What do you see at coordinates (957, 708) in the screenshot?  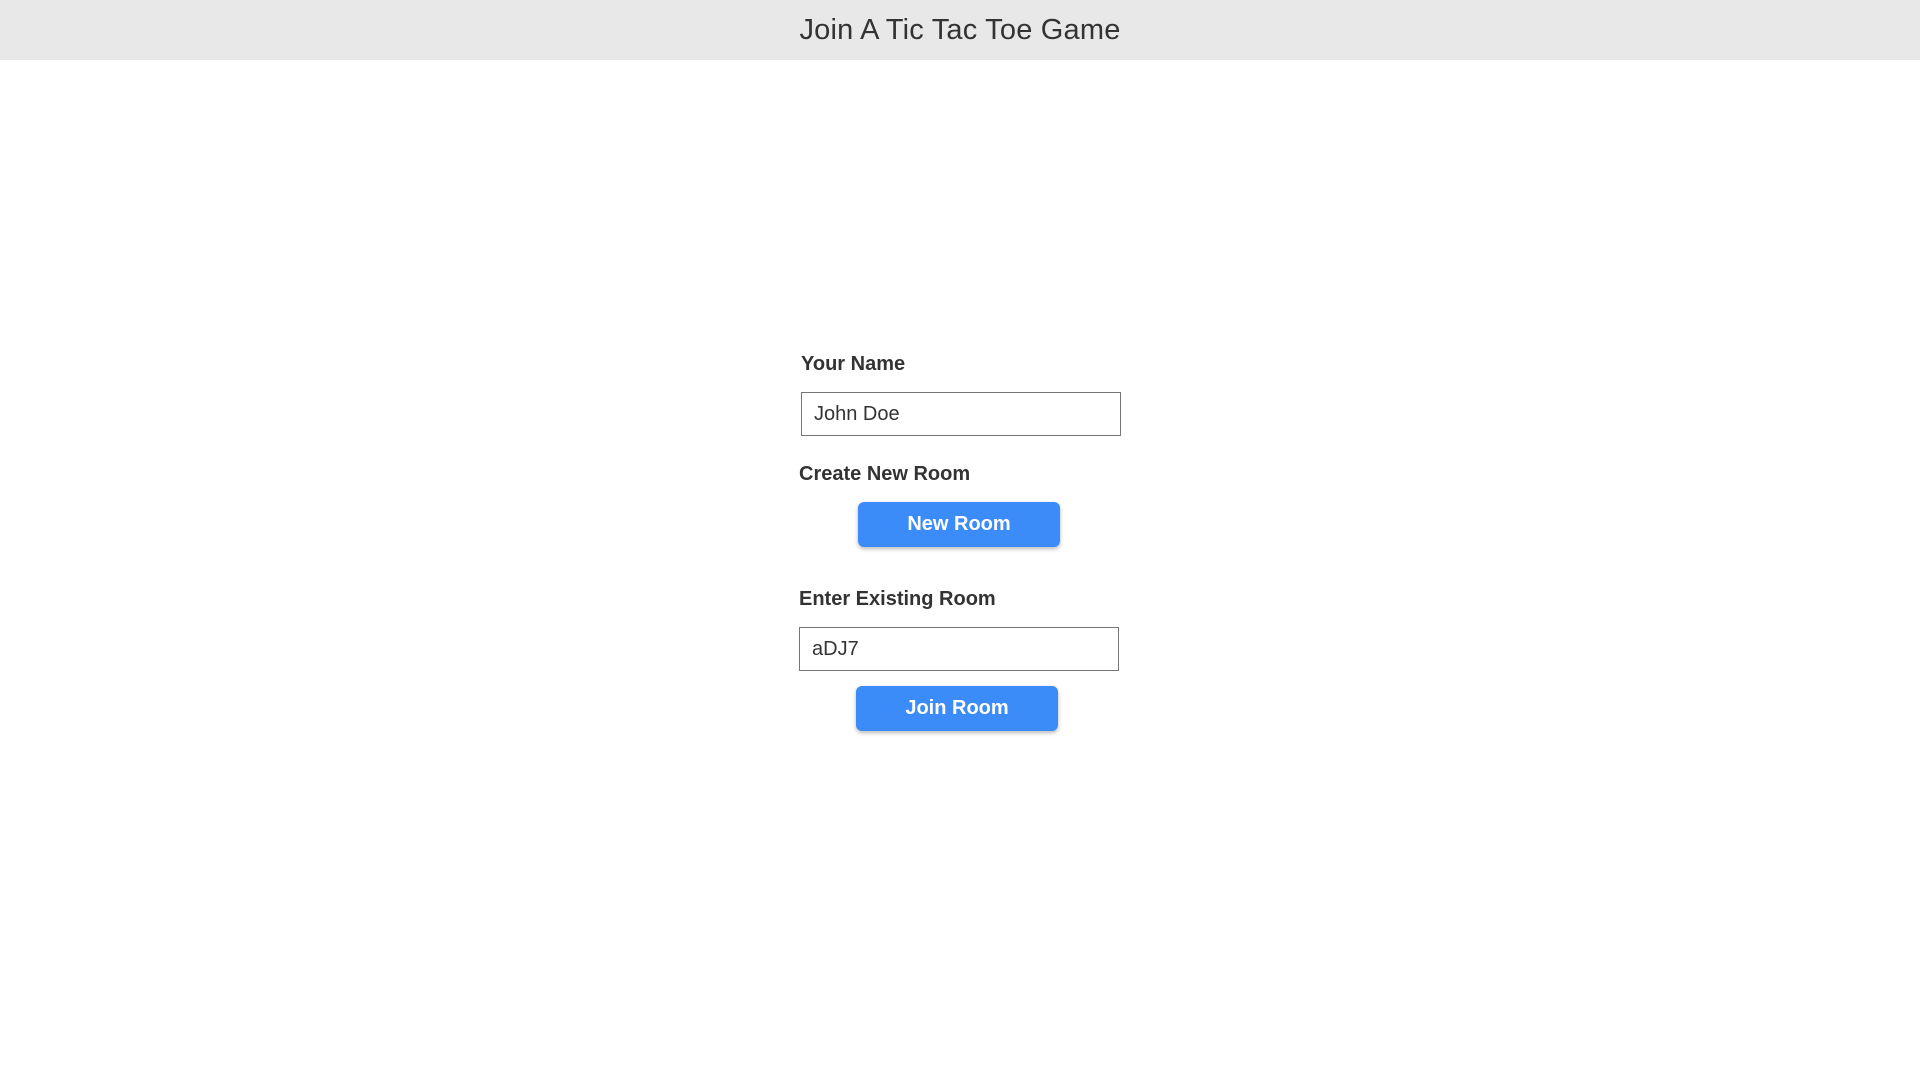 I see `join-room-button: Join Room` at bounding box center [957, 708].